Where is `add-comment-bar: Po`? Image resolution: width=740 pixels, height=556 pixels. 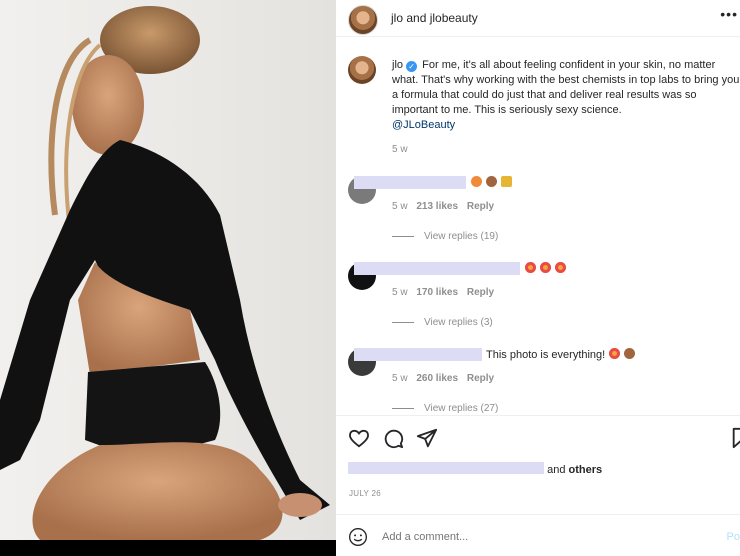 add-comment-bar: Po is located at coordinates (538, 535).